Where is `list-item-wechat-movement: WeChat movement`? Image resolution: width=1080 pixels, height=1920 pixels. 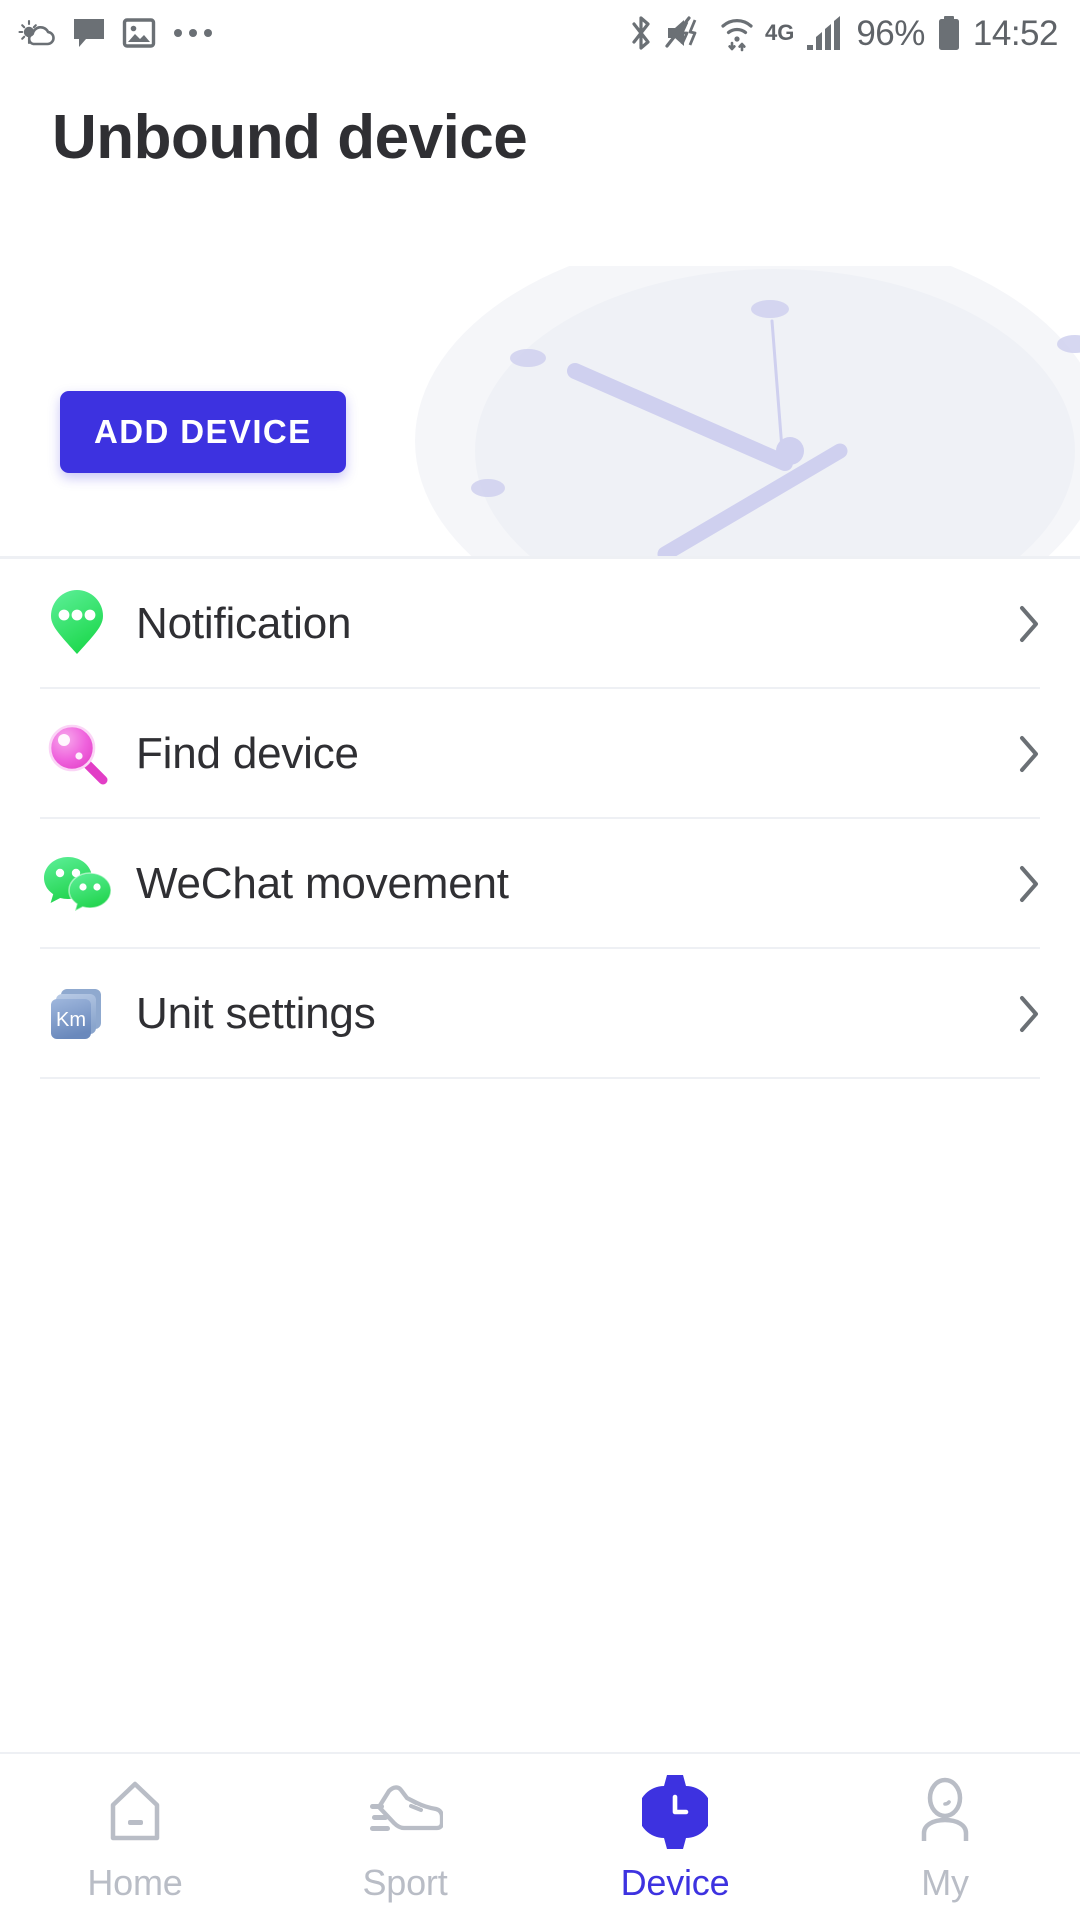
list-item-wechat-movement: WeChat movement is located at coordinates (540, 884).